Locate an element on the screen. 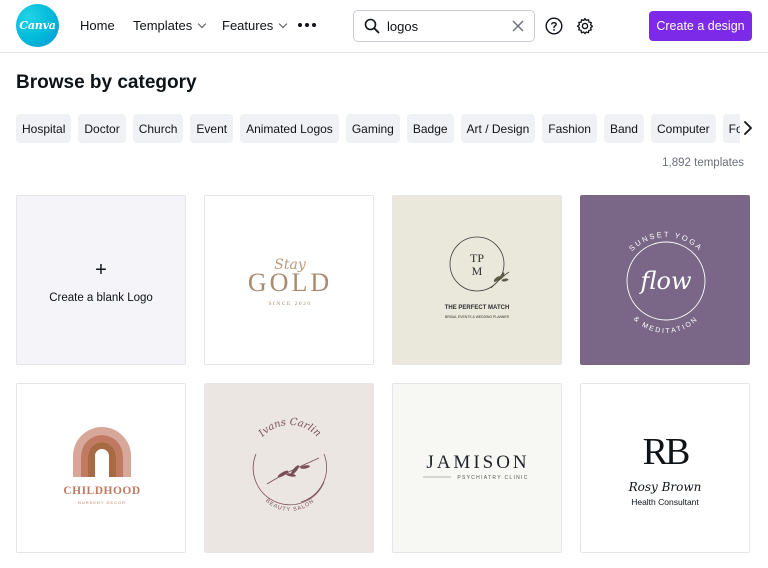  nav-features-label: Features is located at coordinates (248, 25).